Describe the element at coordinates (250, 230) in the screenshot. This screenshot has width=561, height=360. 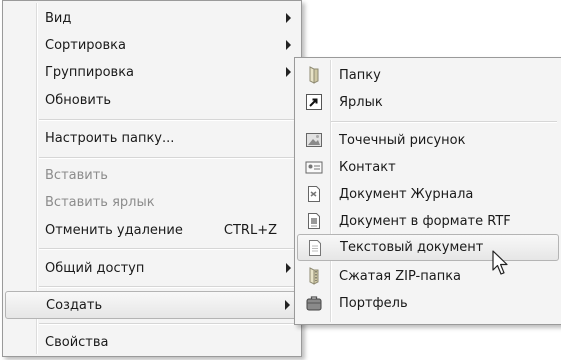
I see `shortcut-text: CTRL+Z` at that location.